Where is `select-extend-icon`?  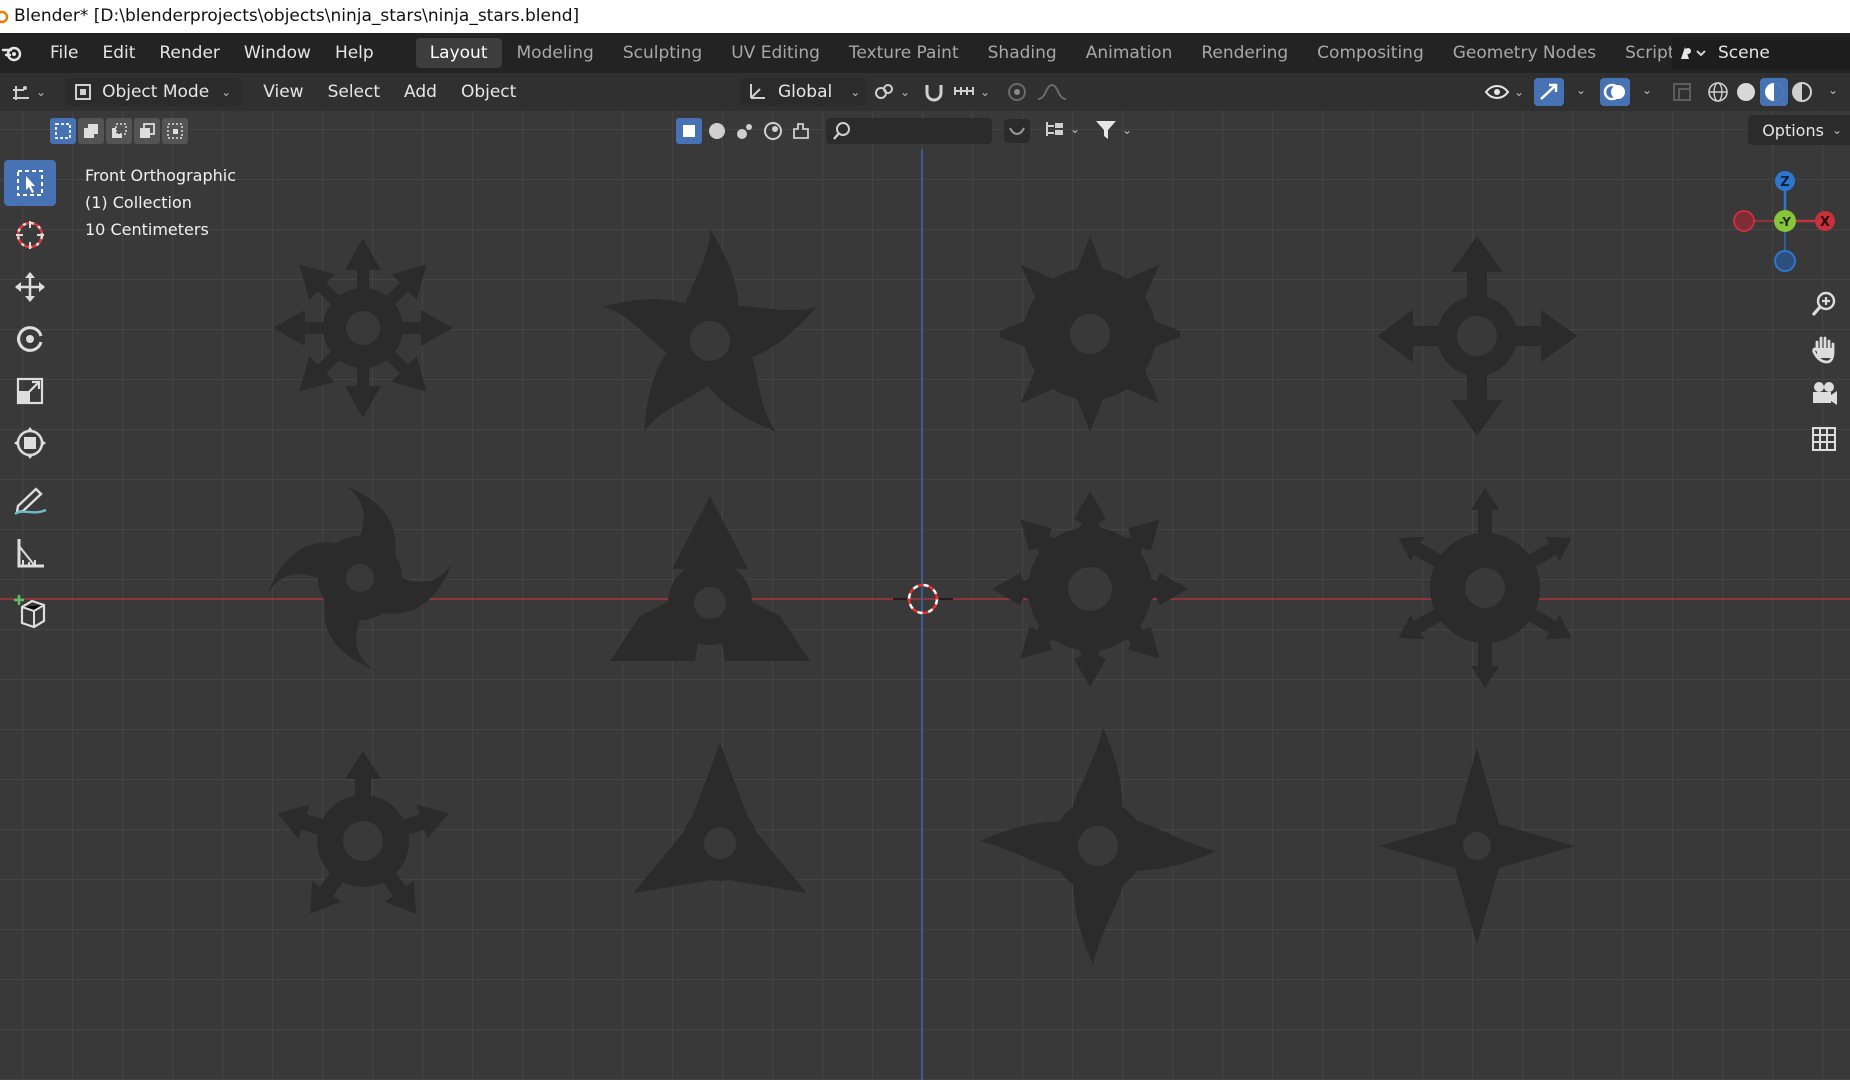
select-extend-icon is located at coordinates (91, 131).